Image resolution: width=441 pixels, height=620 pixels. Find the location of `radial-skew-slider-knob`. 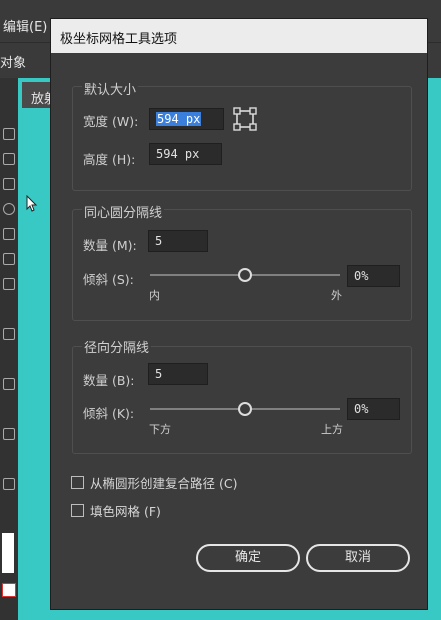

radial-skew-slider-knob is located at coordinates (245, 409).